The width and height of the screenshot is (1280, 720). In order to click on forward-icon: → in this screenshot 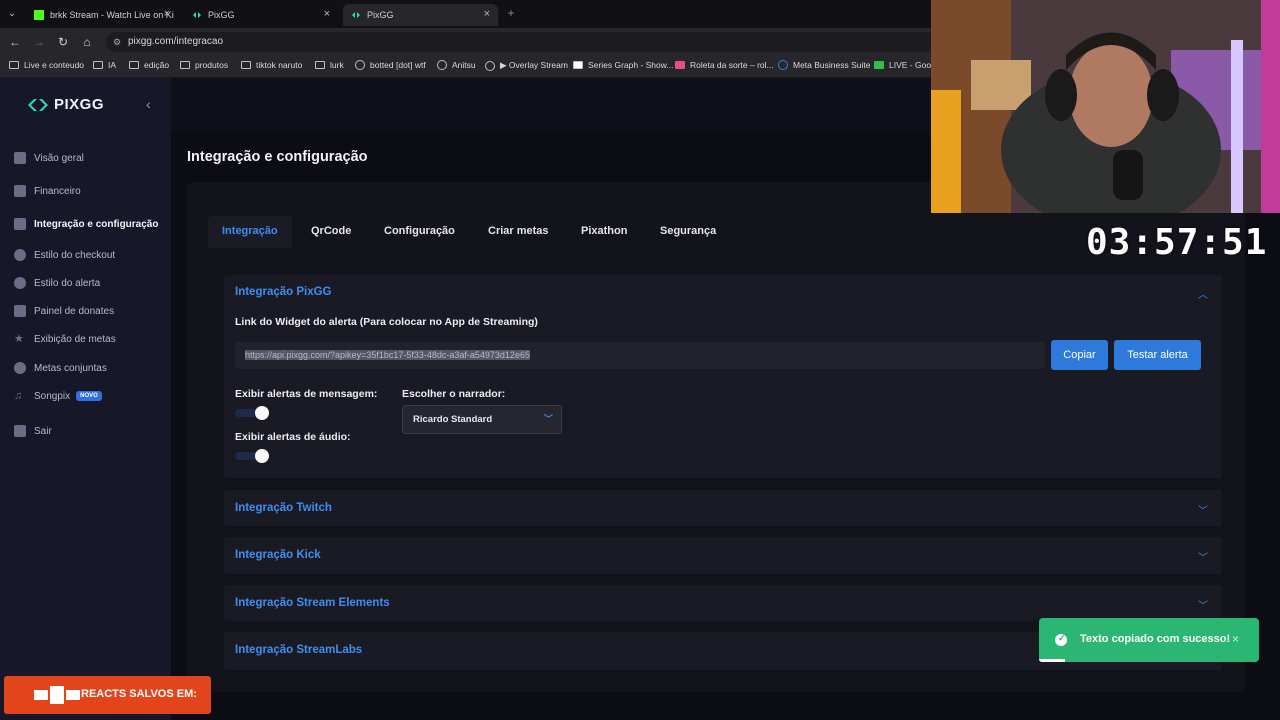, I will do `click(39, 42)`.